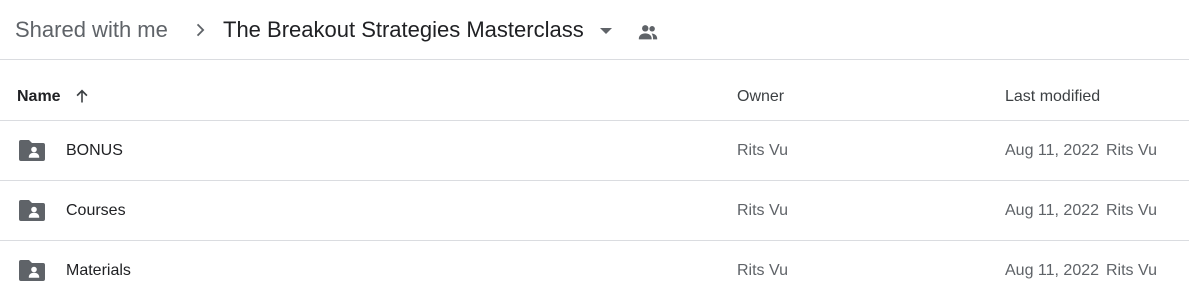  Describe the element at coordinates (606, 31) in the screenshot. I see `caret-down-icon` at that location.